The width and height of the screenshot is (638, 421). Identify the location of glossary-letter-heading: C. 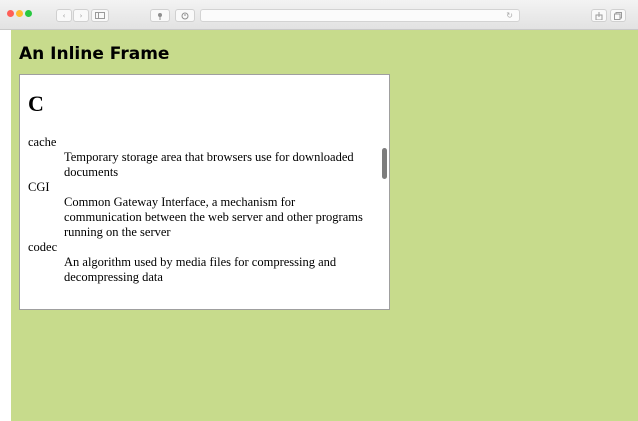
(36, 103).